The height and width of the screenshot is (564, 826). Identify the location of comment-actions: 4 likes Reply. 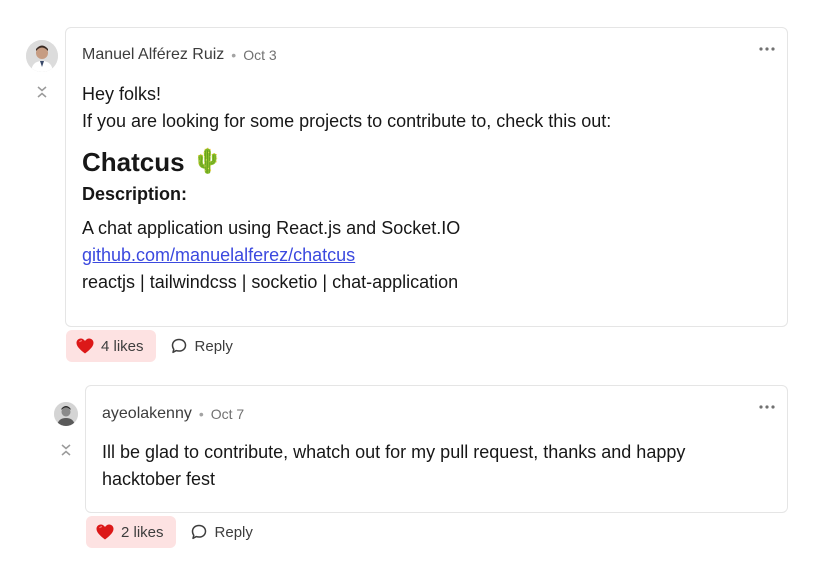
(154, 346).